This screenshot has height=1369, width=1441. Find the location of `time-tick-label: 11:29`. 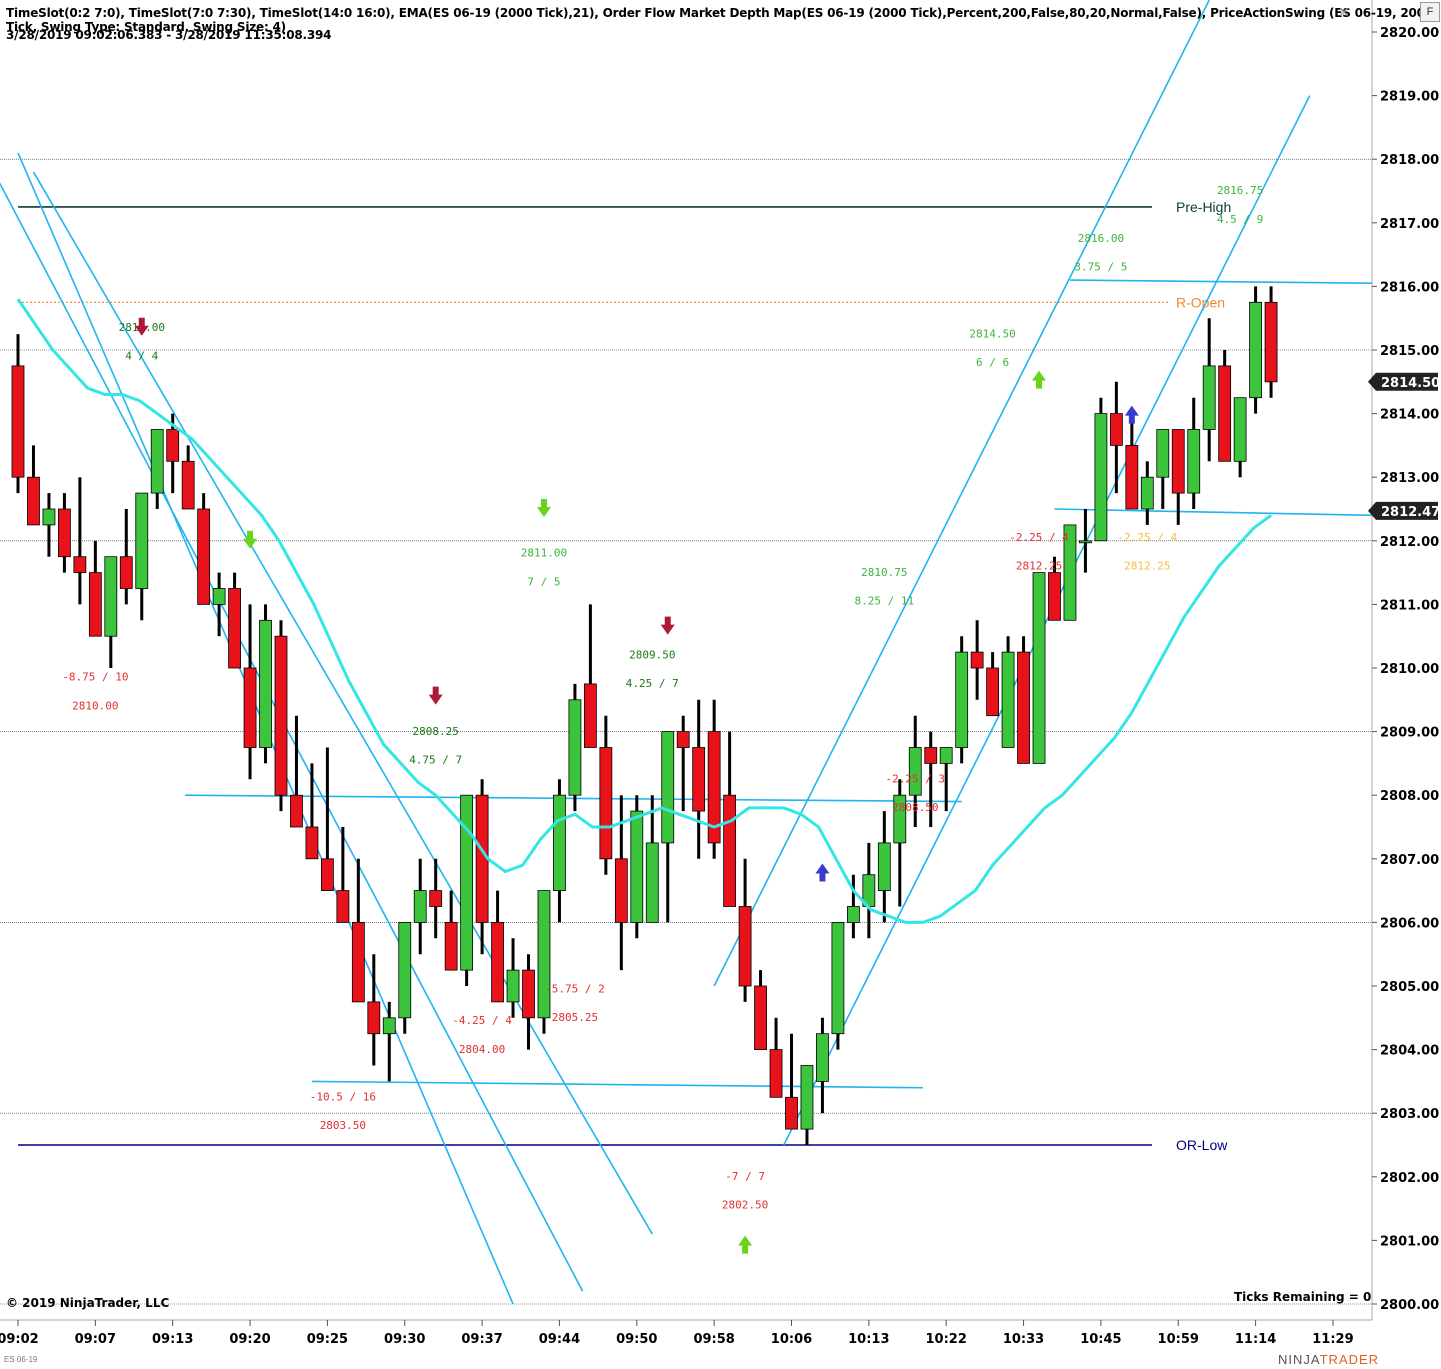

time-tick-label: 11:29 is located at coordinates (1332, 1339).